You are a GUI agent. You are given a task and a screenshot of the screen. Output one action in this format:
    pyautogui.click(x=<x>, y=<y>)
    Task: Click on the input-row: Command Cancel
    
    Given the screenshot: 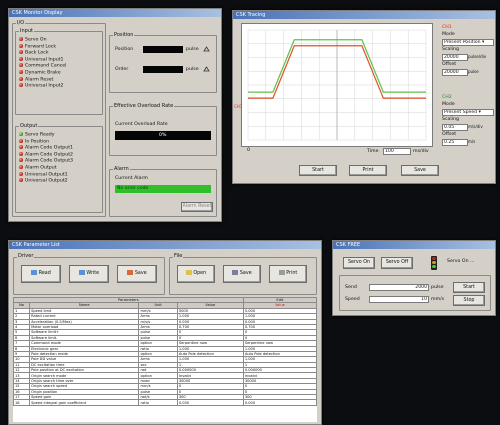 What is the action you would take?
    pyautogui.click(x=59, y=66)
    